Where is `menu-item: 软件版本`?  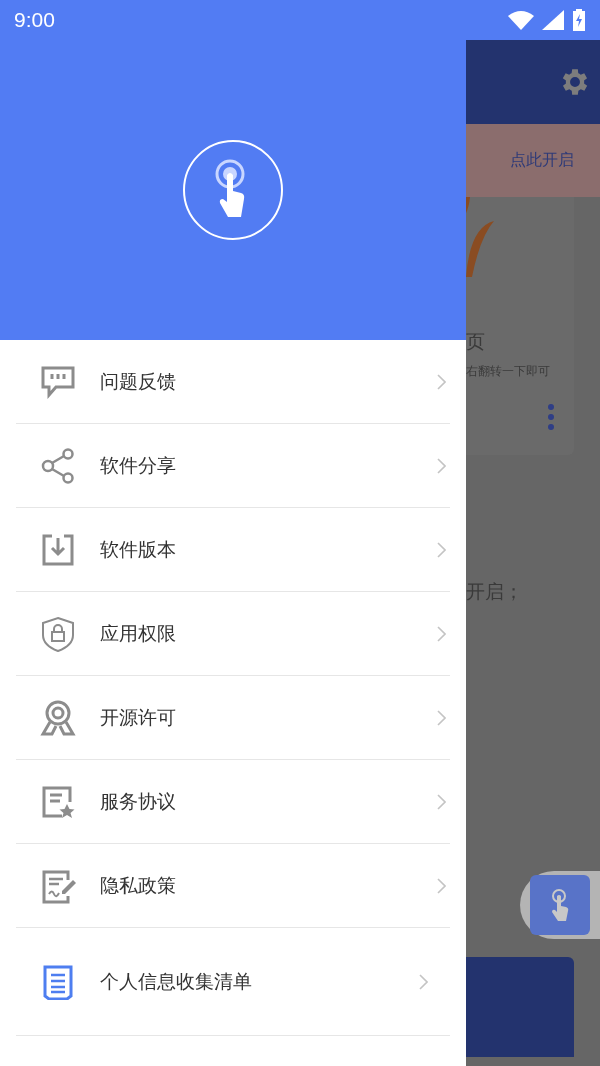 menu-item: 软件版本 is located at coordinates (233, 550).